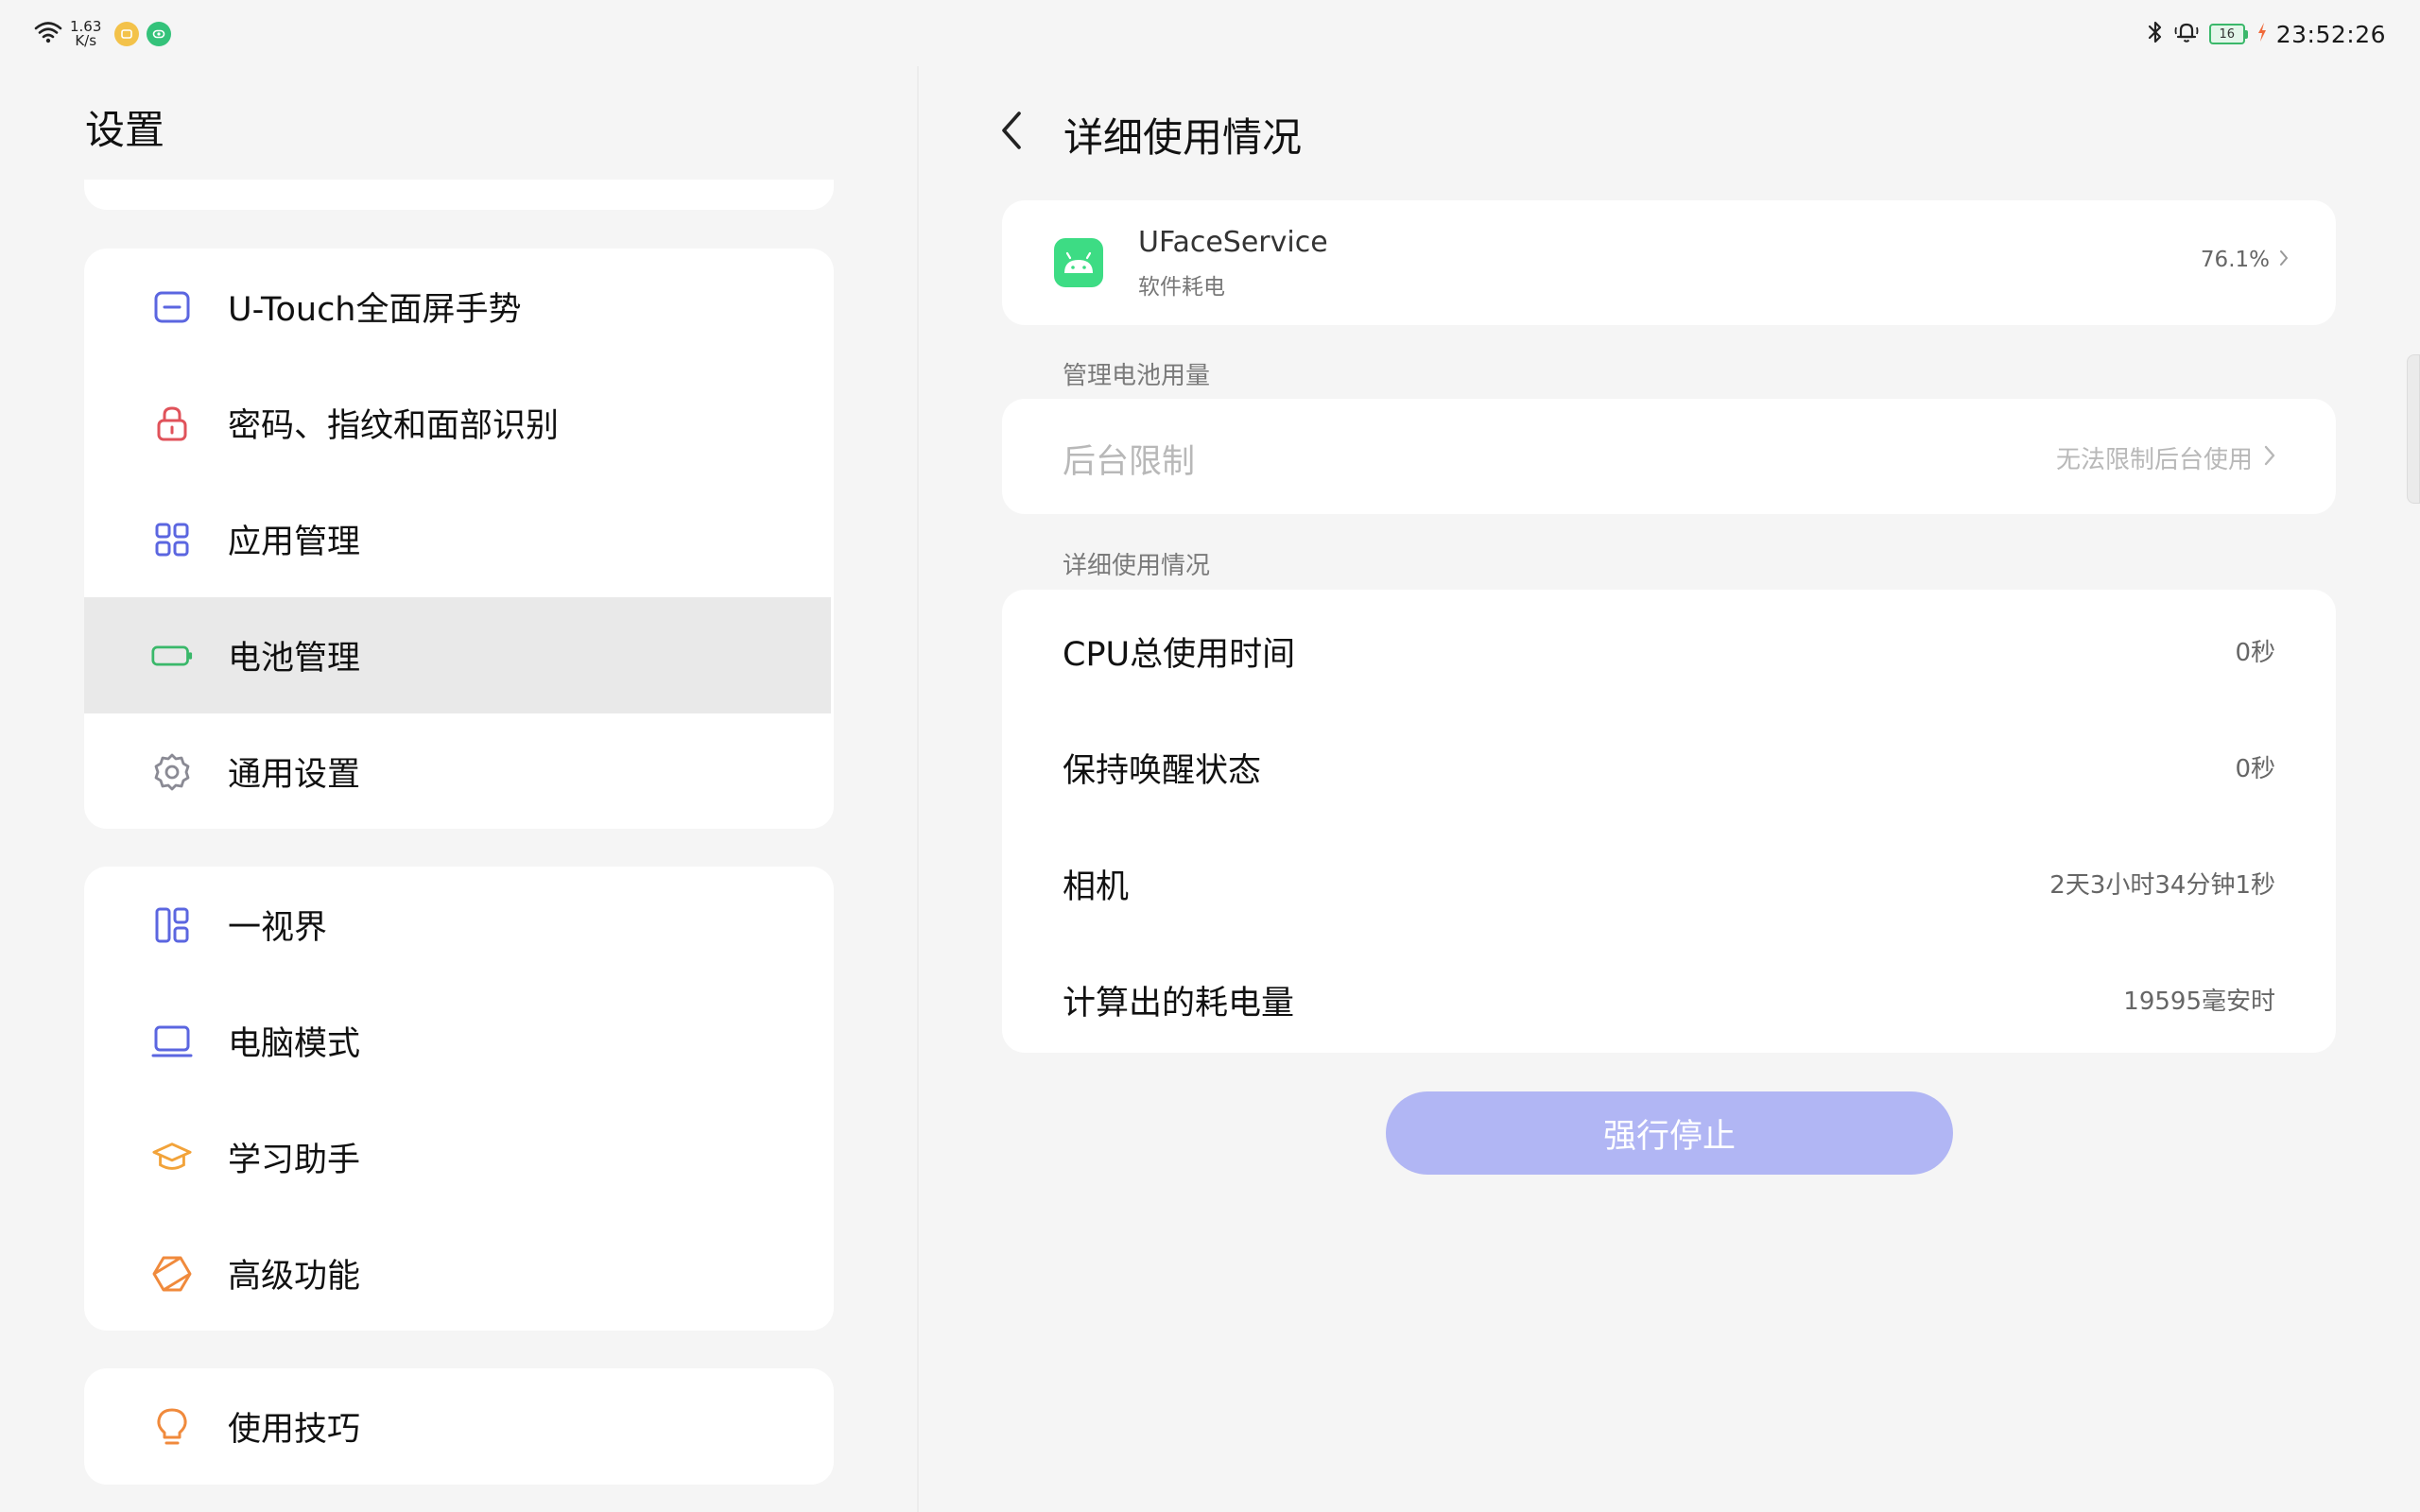 This screenshot has height=1512, width=2420. What do you see at coordinates (1181, 287) in the screenshot?
I see `app-subtitle: 软件耗电` at bounding box center [1181, 287].